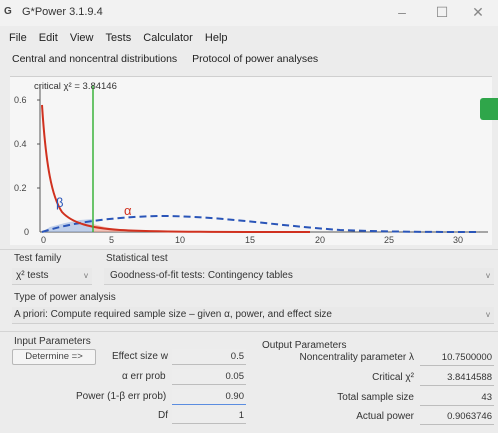 The image size is (498, 433). What do you see at coordinates (235, 376) in the screenshot?
I see `alpha-err-value: 0.05` at bounding box center [235, 376].